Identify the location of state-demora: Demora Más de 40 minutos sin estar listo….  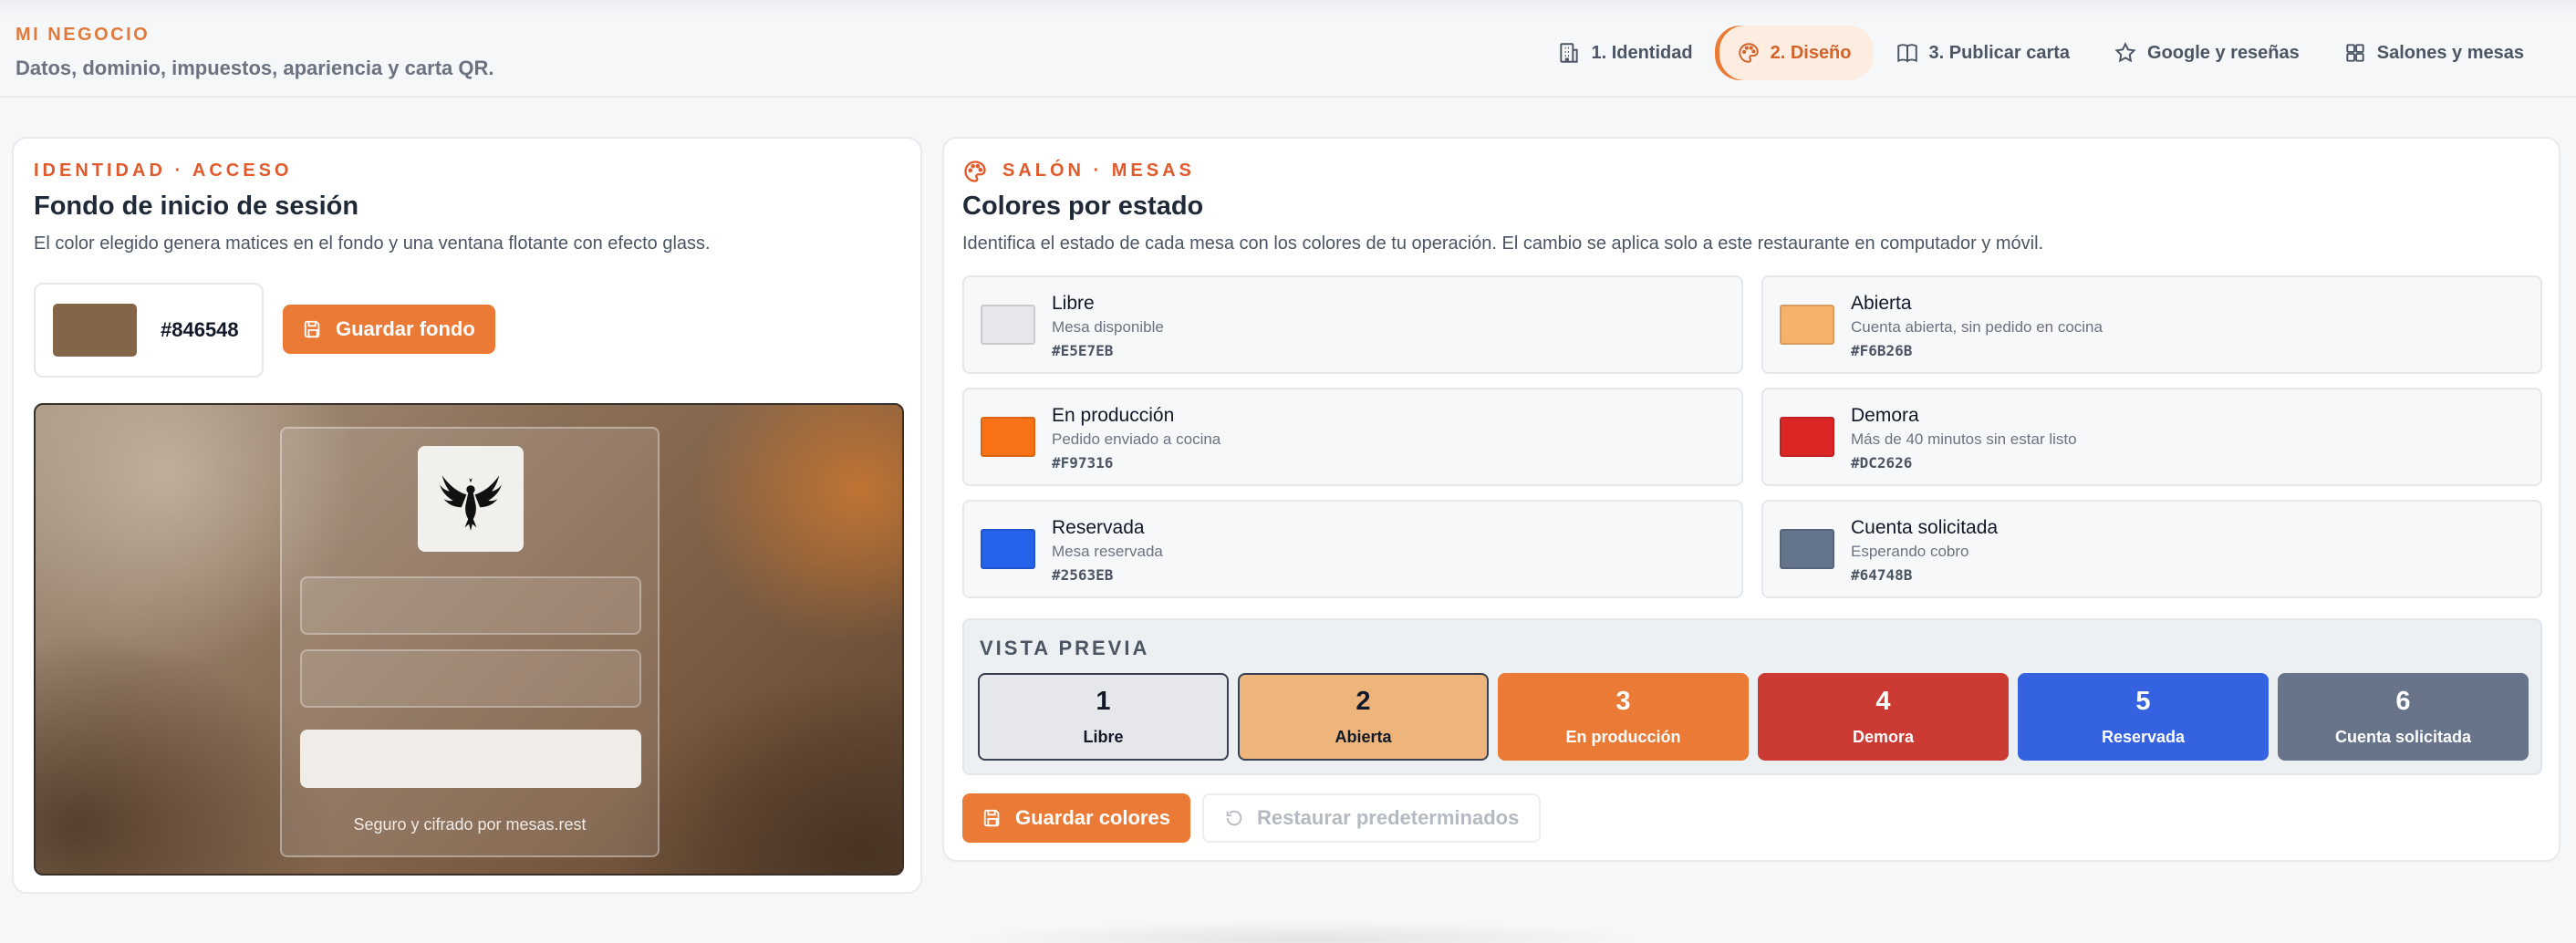
(2151, 437).